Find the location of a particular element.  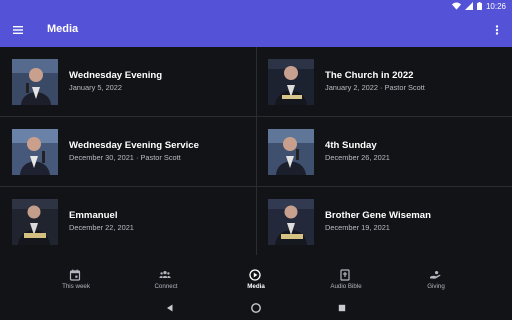

calendar-icon is located at coordinates (75, 275).